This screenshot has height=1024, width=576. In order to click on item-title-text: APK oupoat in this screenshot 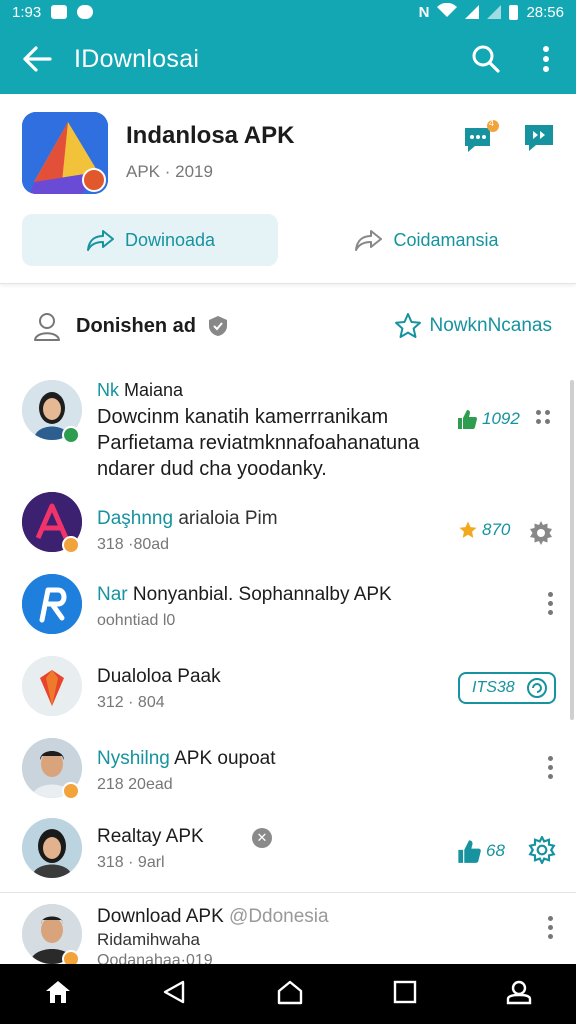, I will do `click(225, 758)`.